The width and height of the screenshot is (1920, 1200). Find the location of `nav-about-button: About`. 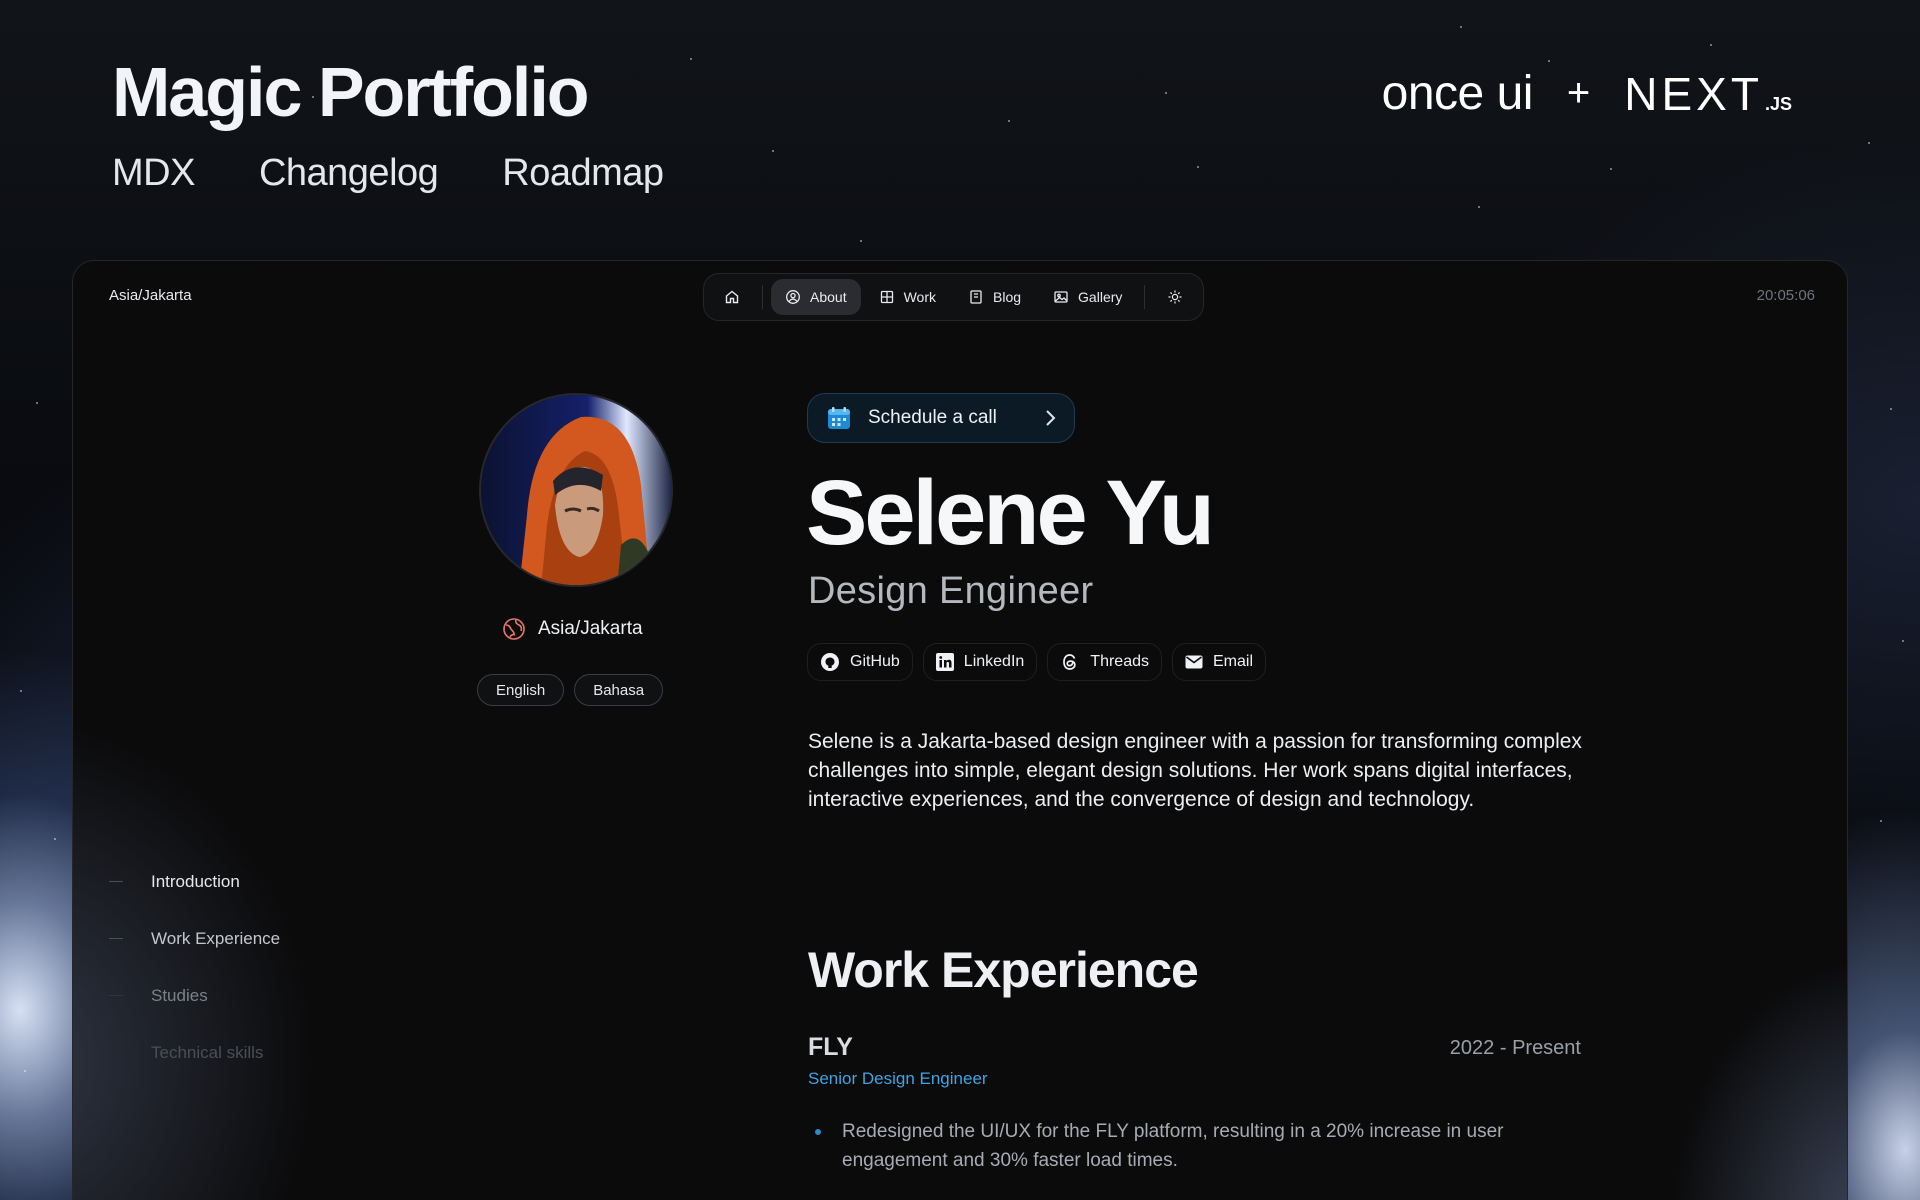

nav-about-button: About is located at coordinates (816, 297).